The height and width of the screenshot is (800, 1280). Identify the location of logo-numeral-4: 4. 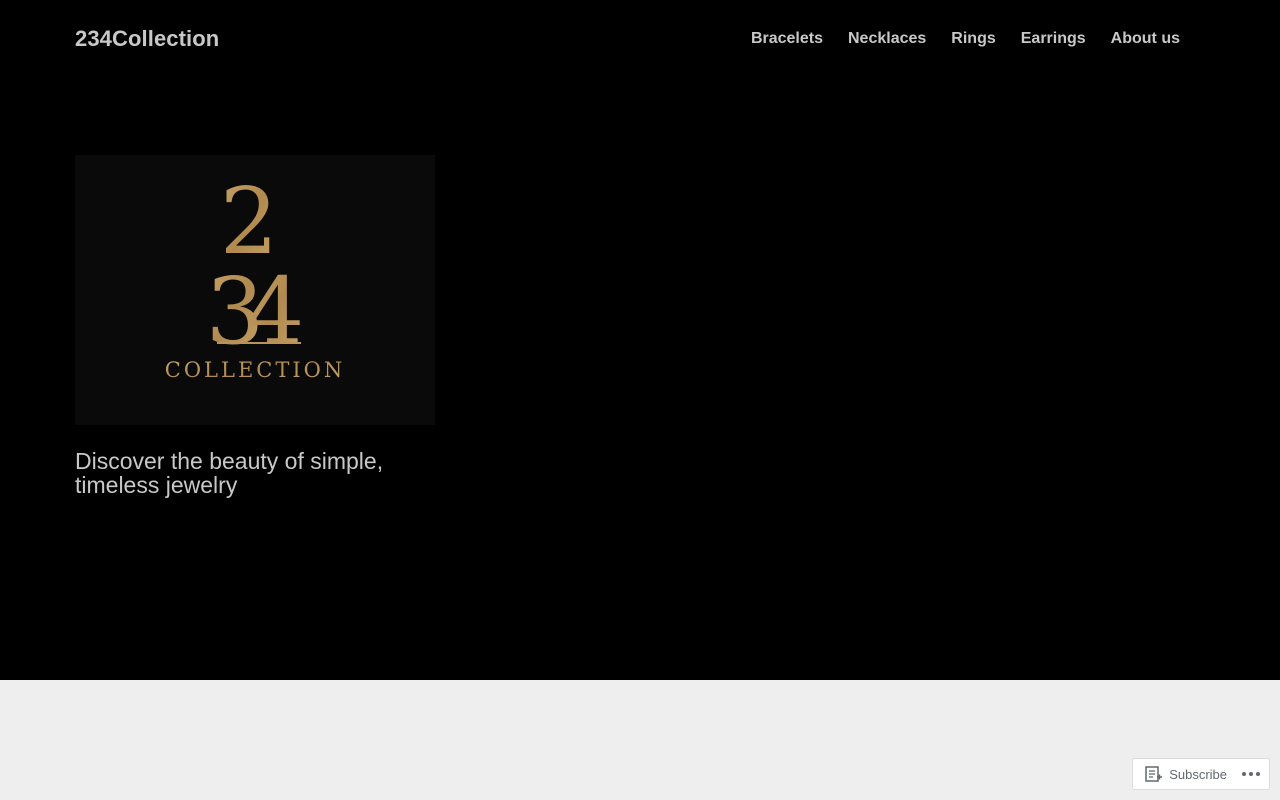
(275, 311).